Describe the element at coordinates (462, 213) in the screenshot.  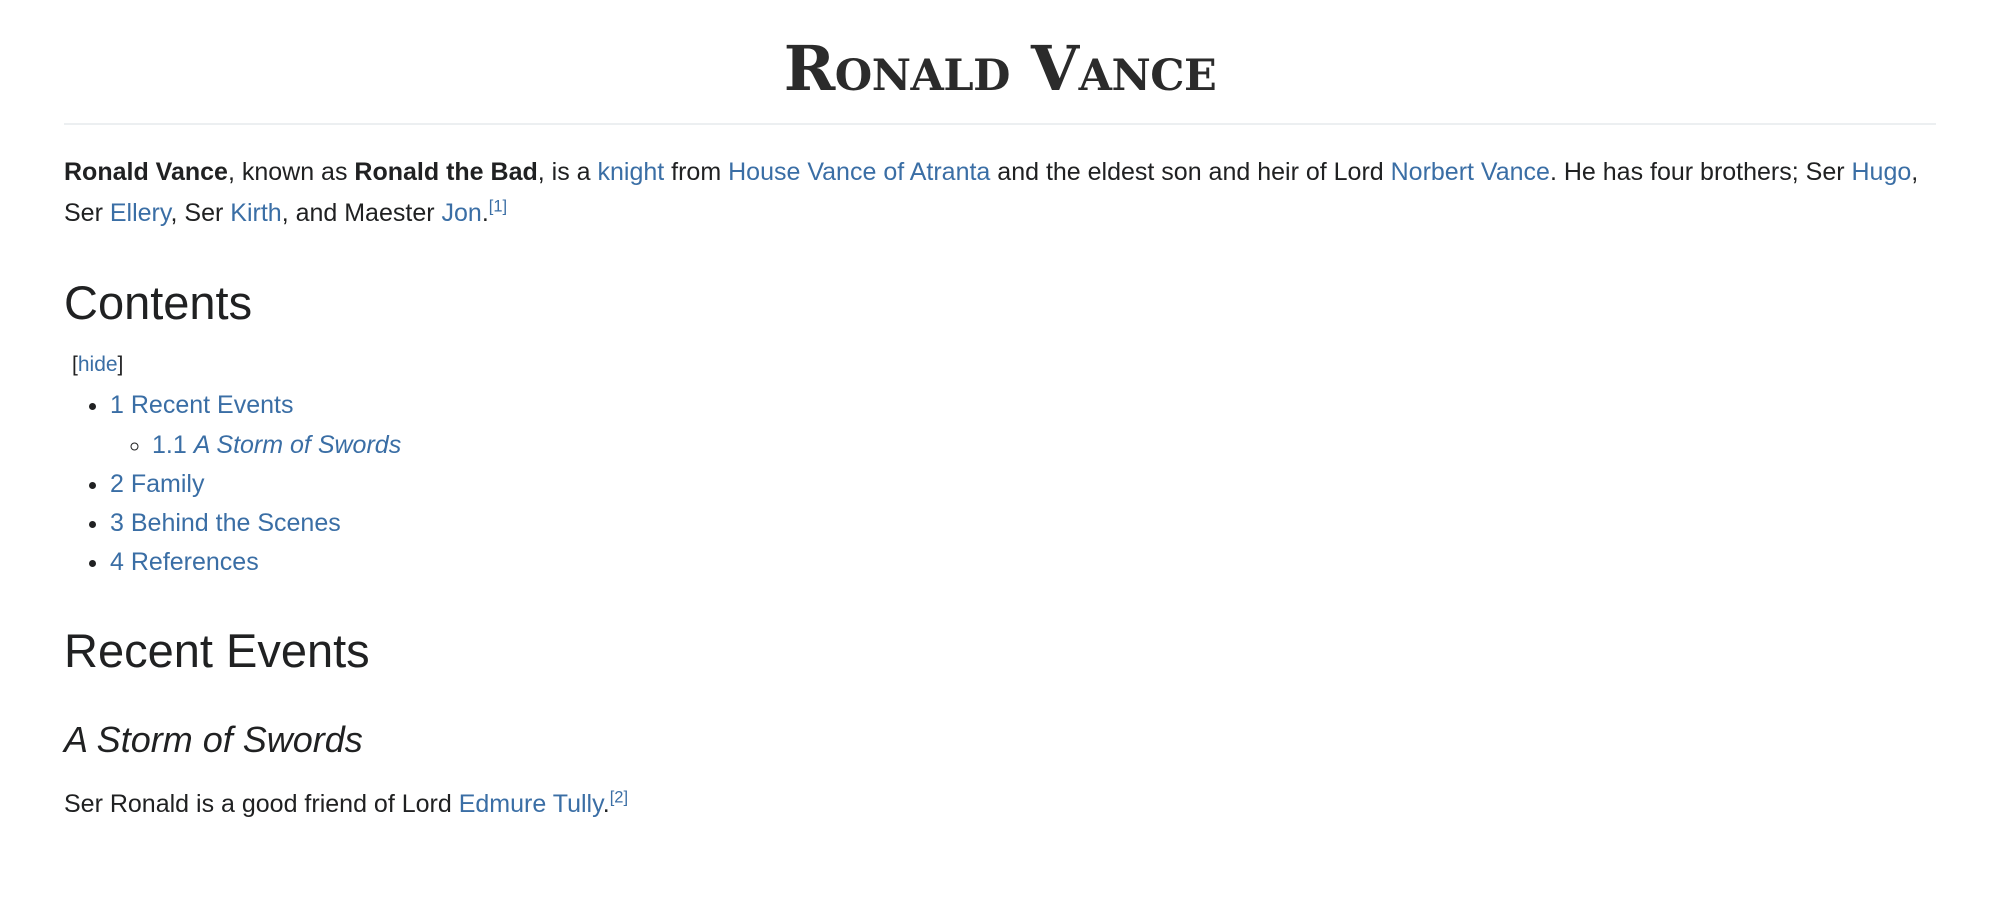
I see `link-jon: Jon` at that location.